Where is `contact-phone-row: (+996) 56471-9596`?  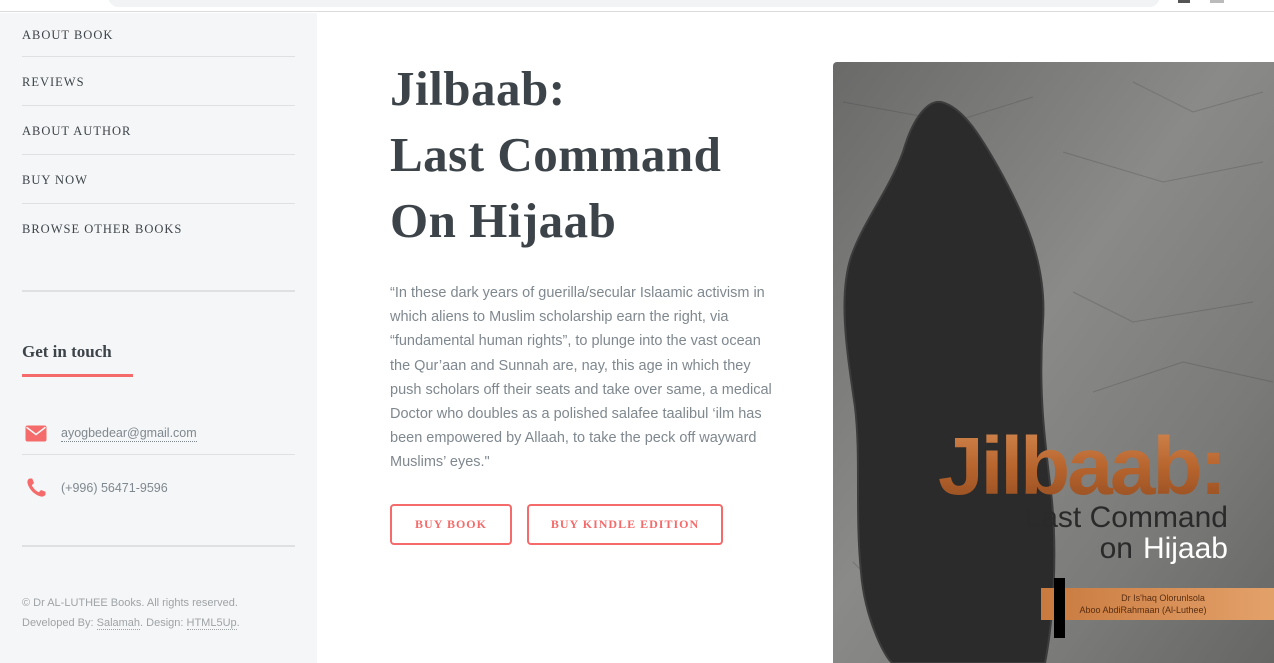 contact-phone-row: (+996) 56471-9596 is located at coordinates (158, 488).